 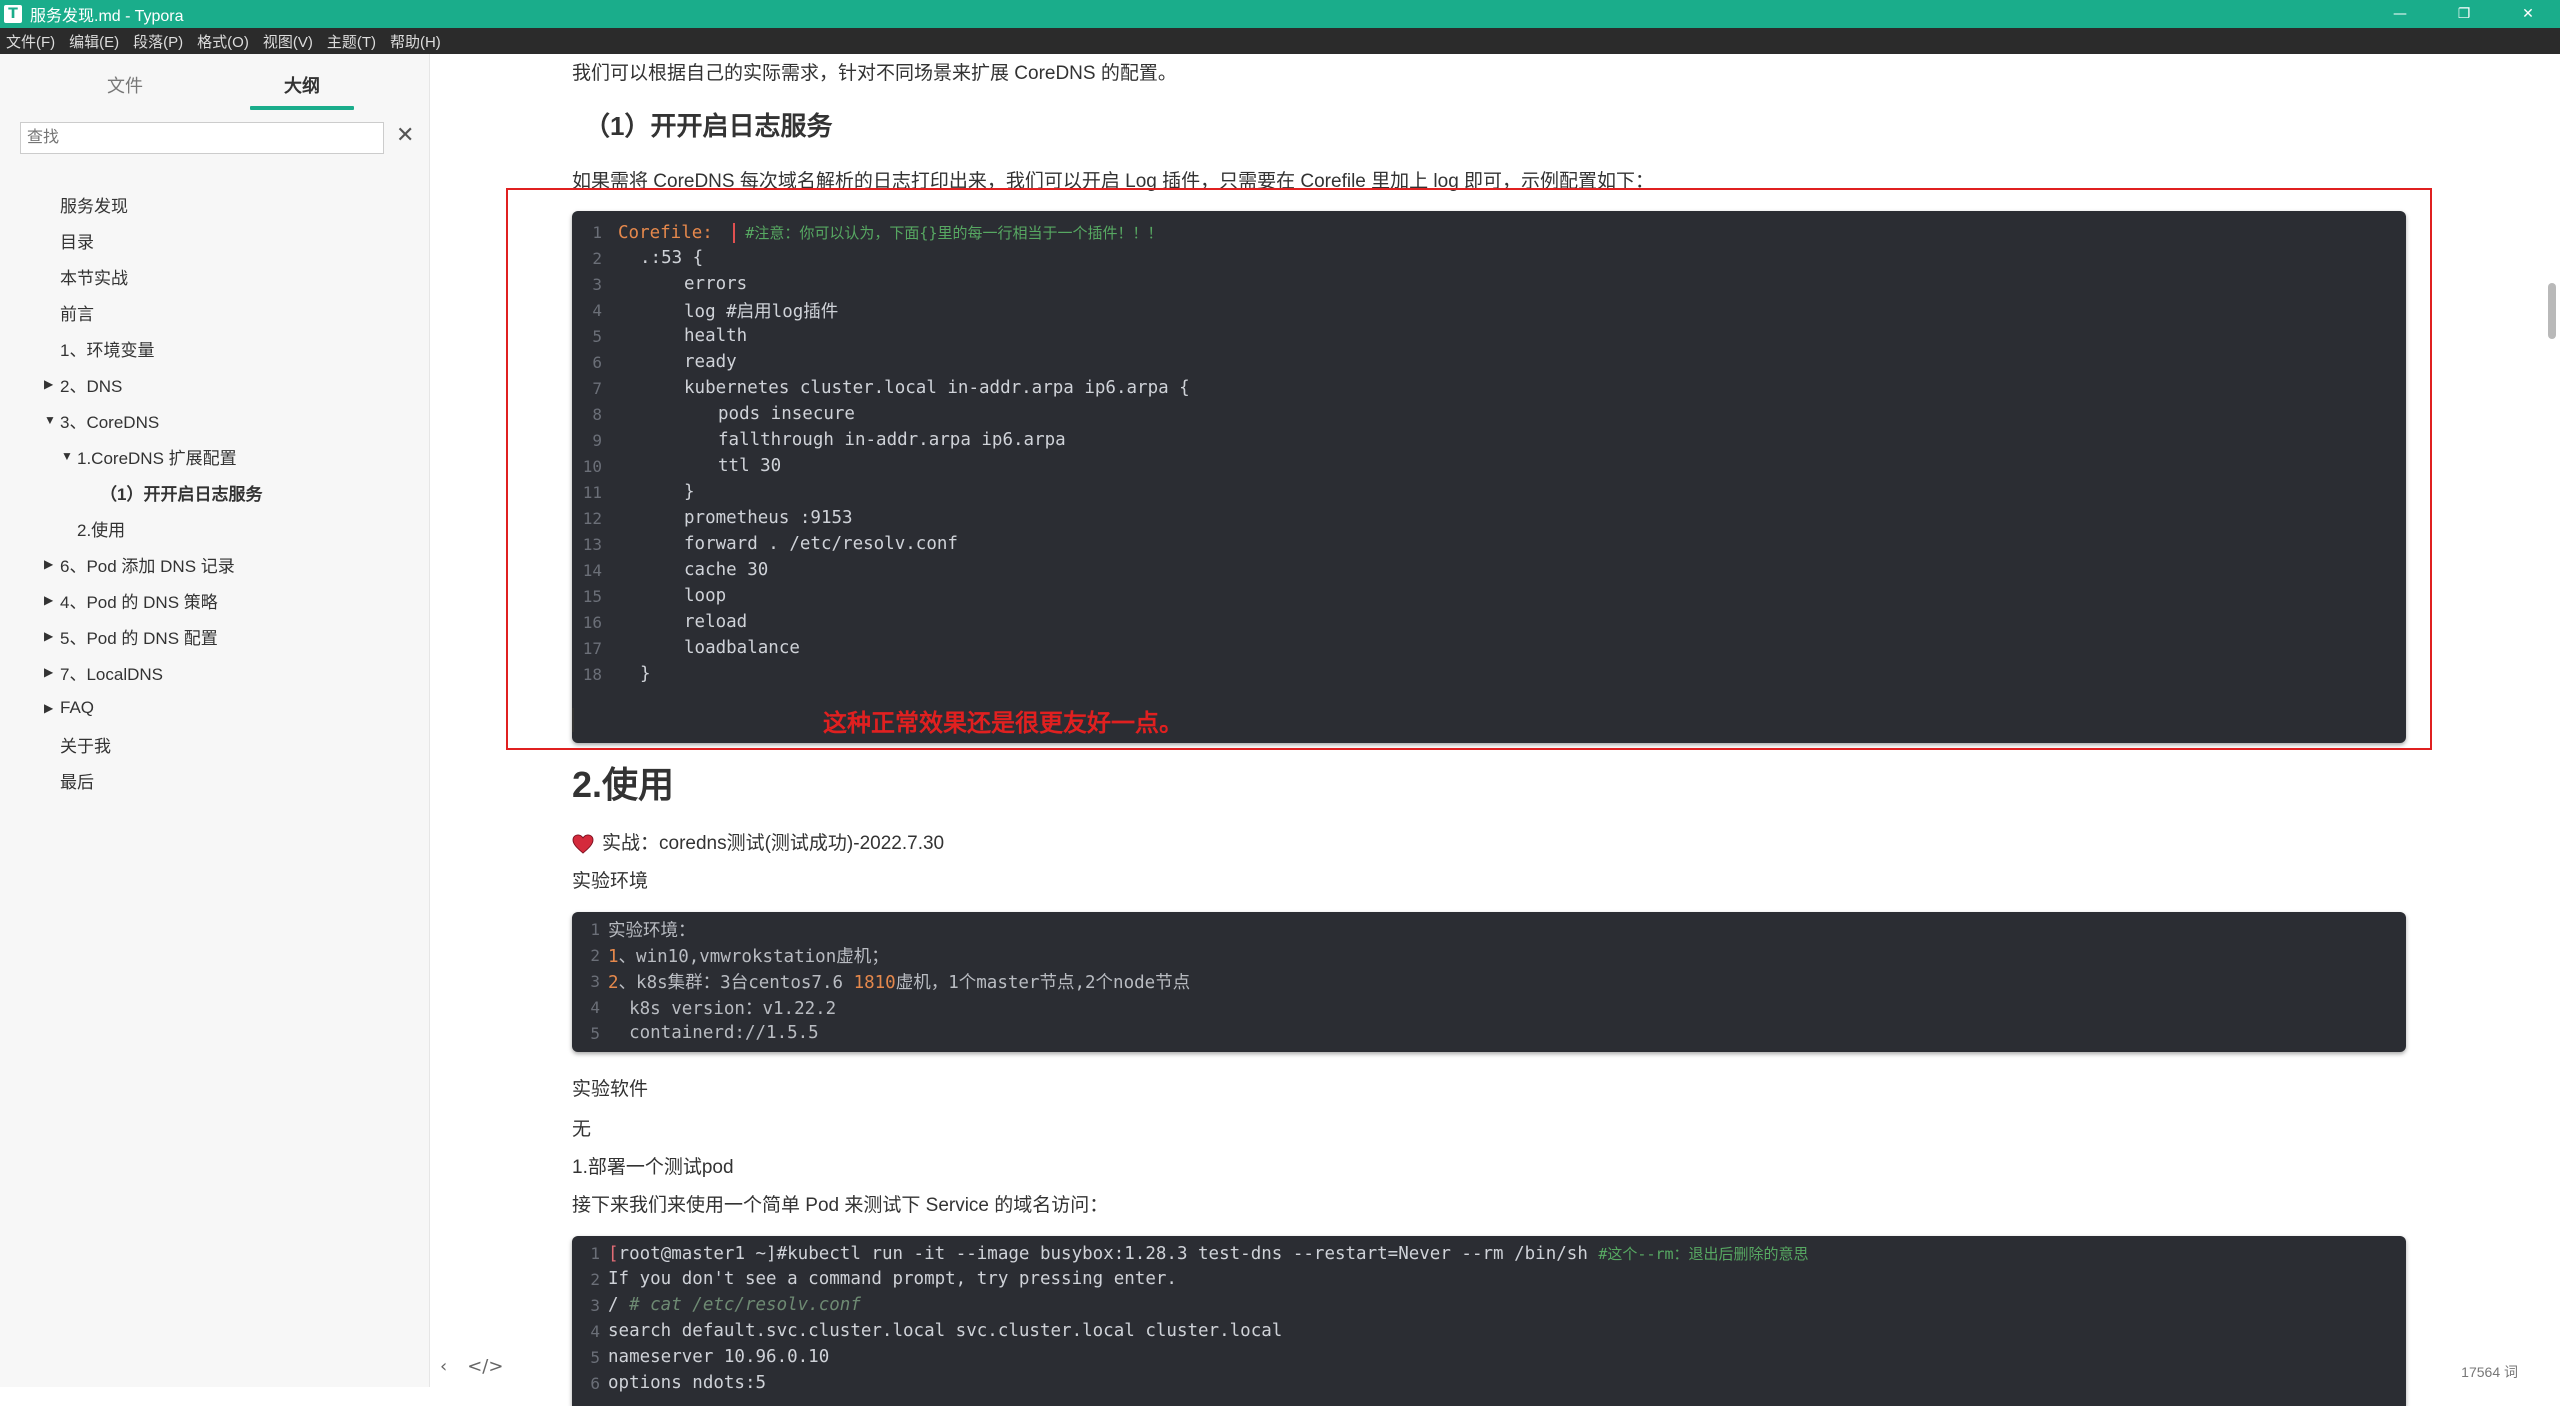 What do you see at coordinates (94, 276) in the screenshot?
I see `outline-item: 本节实战` at bounding box center [94, 276].